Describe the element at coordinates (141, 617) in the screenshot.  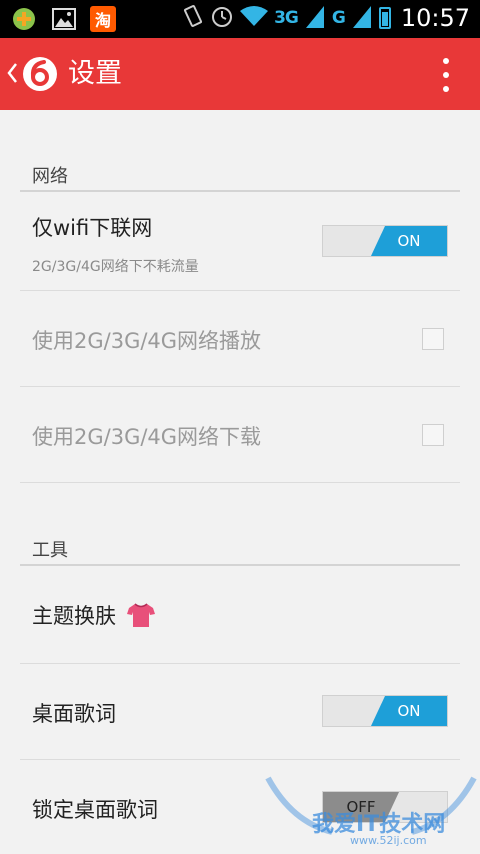
I see `tshirt-icon` at that location.